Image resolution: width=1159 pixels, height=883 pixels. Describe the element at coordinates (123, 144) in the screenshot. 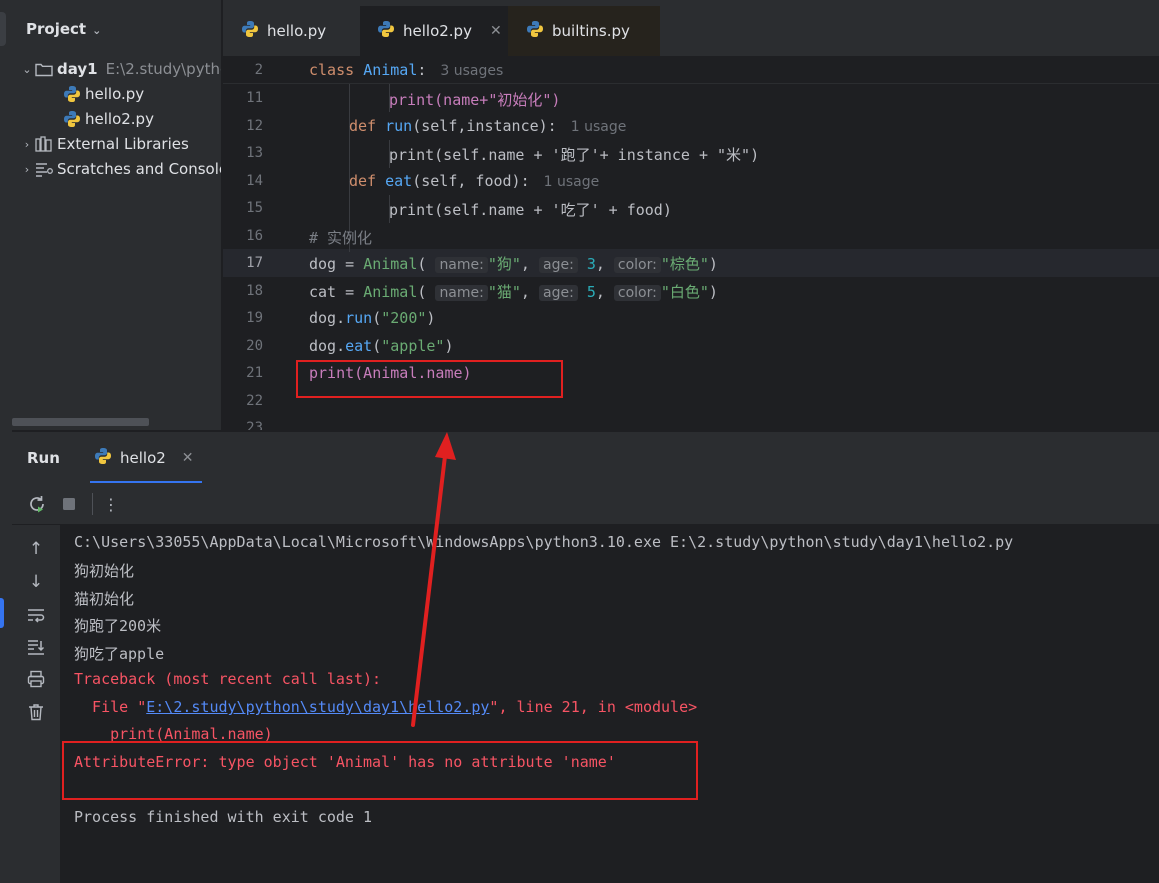

I see `tree-label: External Libraries` at that location.